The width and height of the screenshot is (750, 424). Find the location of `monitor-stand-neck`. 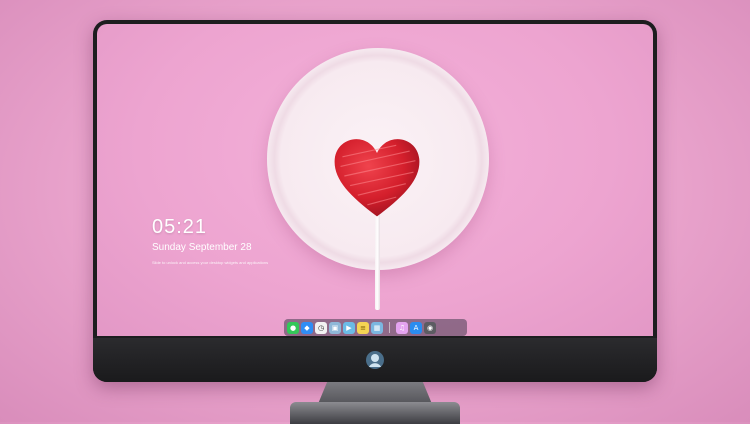

monitor-stand-neck is located at coordinates (375, 393).